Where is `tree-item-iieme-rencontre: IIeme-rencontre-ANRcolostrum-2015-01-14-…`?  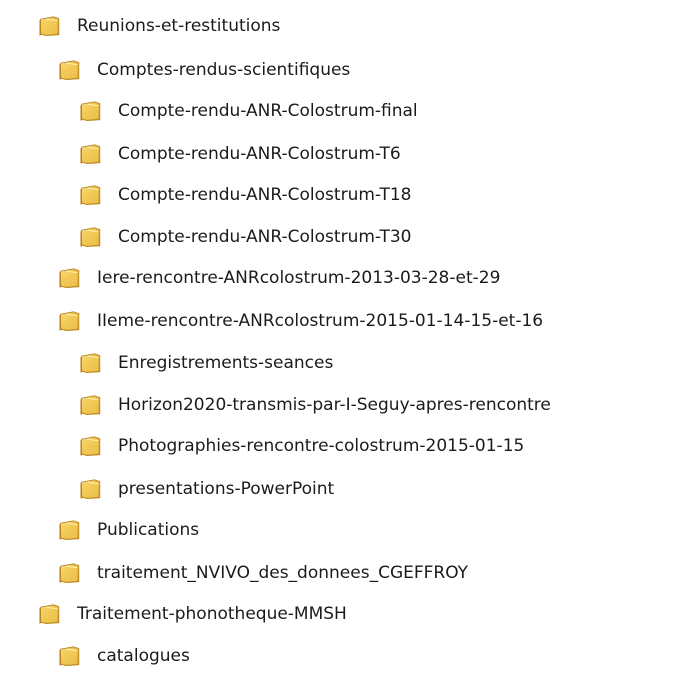 tree-item-iieme-rencontre: IIeme-rencontre-ANRcolostrum-2015-01-14-… is located at coordinates (300, 321).